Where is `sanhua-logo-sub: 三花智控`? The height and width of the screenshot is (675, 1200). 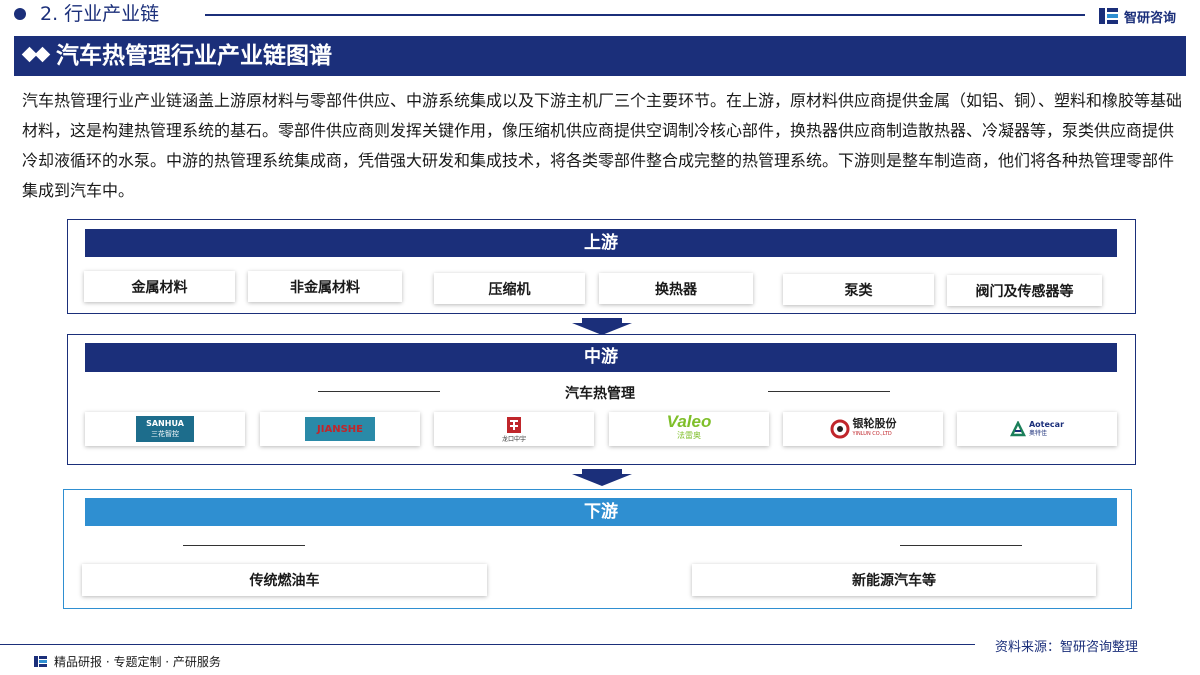 sanhua-logo-sub: 三花智控 is located at coordinates (165, 434).